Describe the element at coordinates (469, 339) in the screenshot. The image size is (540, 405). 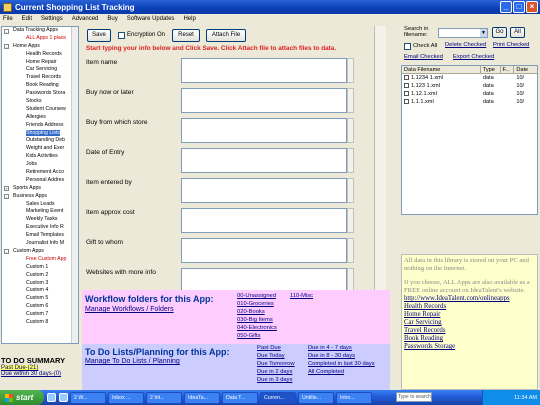
I see `info-link: Book Reading` at that location.